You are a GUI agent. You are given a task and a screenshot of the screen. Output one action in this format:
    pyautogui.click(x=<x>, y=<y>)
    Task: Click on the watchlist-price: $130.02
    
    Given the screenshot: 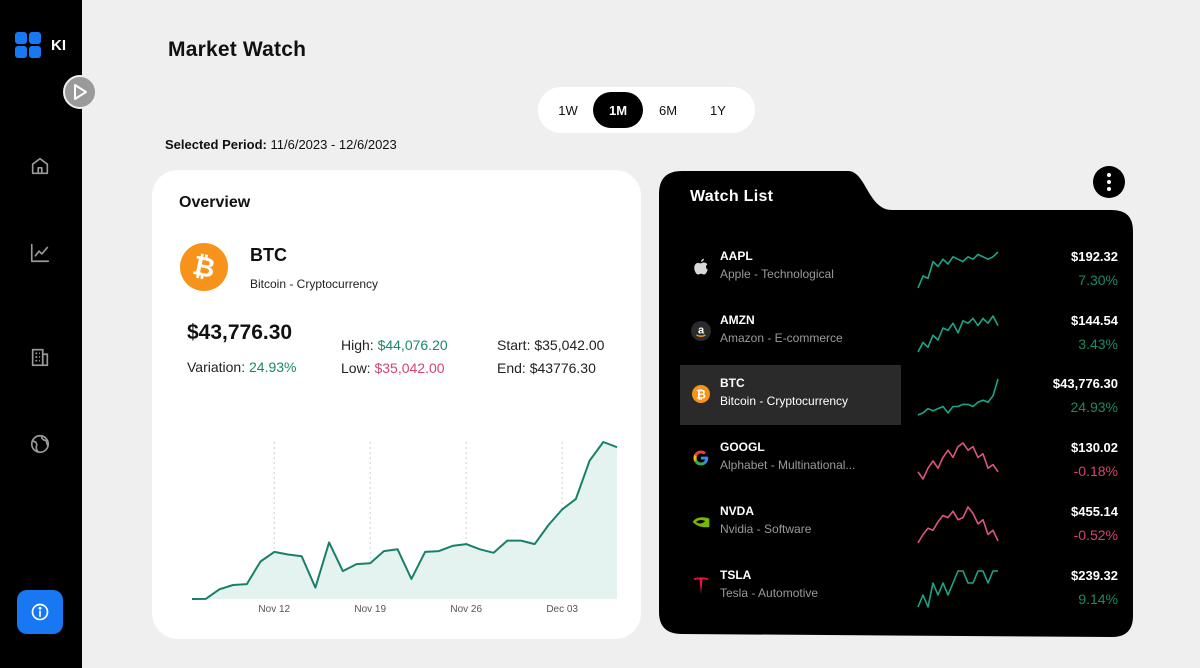 What is the action you would take?
    pyautogui.click(x=1094, y=447)
    